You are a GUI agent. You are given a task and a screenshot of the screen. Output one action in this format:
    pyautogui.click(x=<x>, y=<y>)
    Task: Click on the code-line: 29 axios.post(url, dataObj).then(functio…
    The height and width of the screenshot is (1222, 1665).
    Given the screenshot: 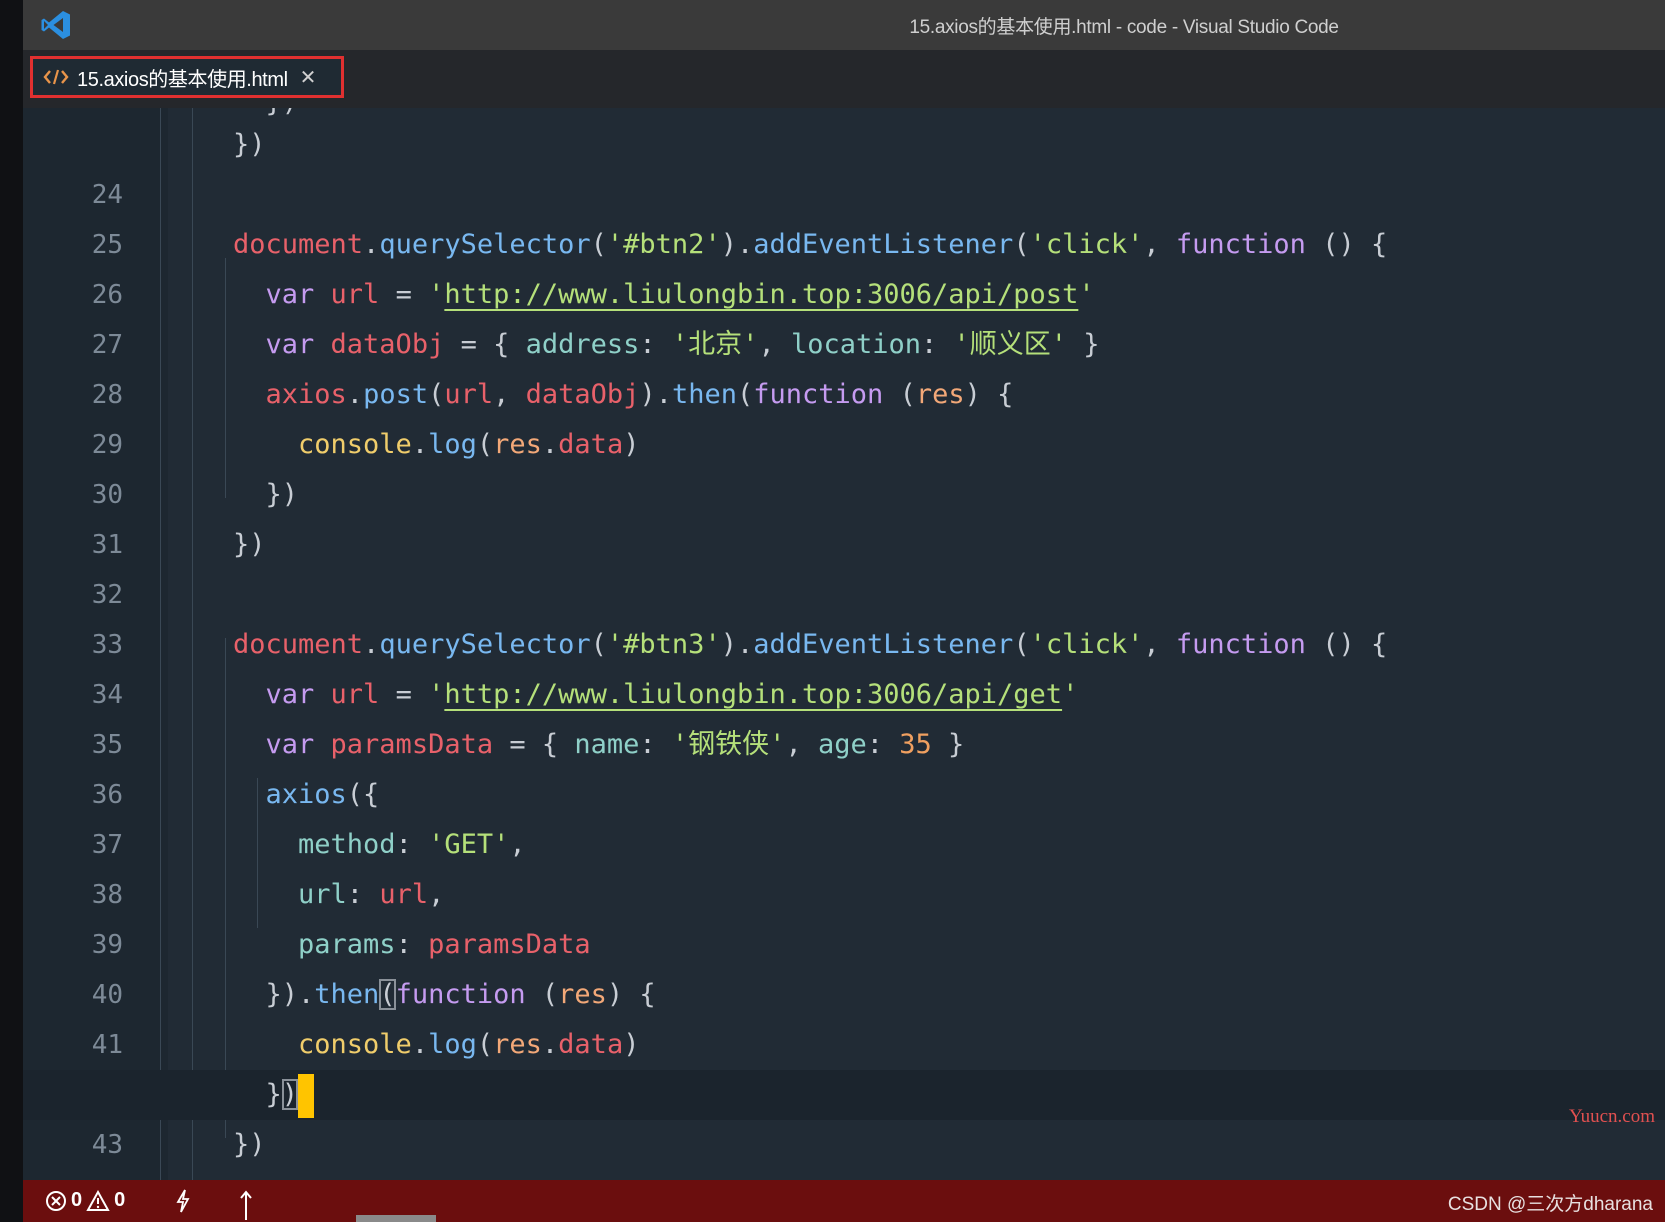 What is the action you would take?
    pyautogui.click(x=844, y=415)
    